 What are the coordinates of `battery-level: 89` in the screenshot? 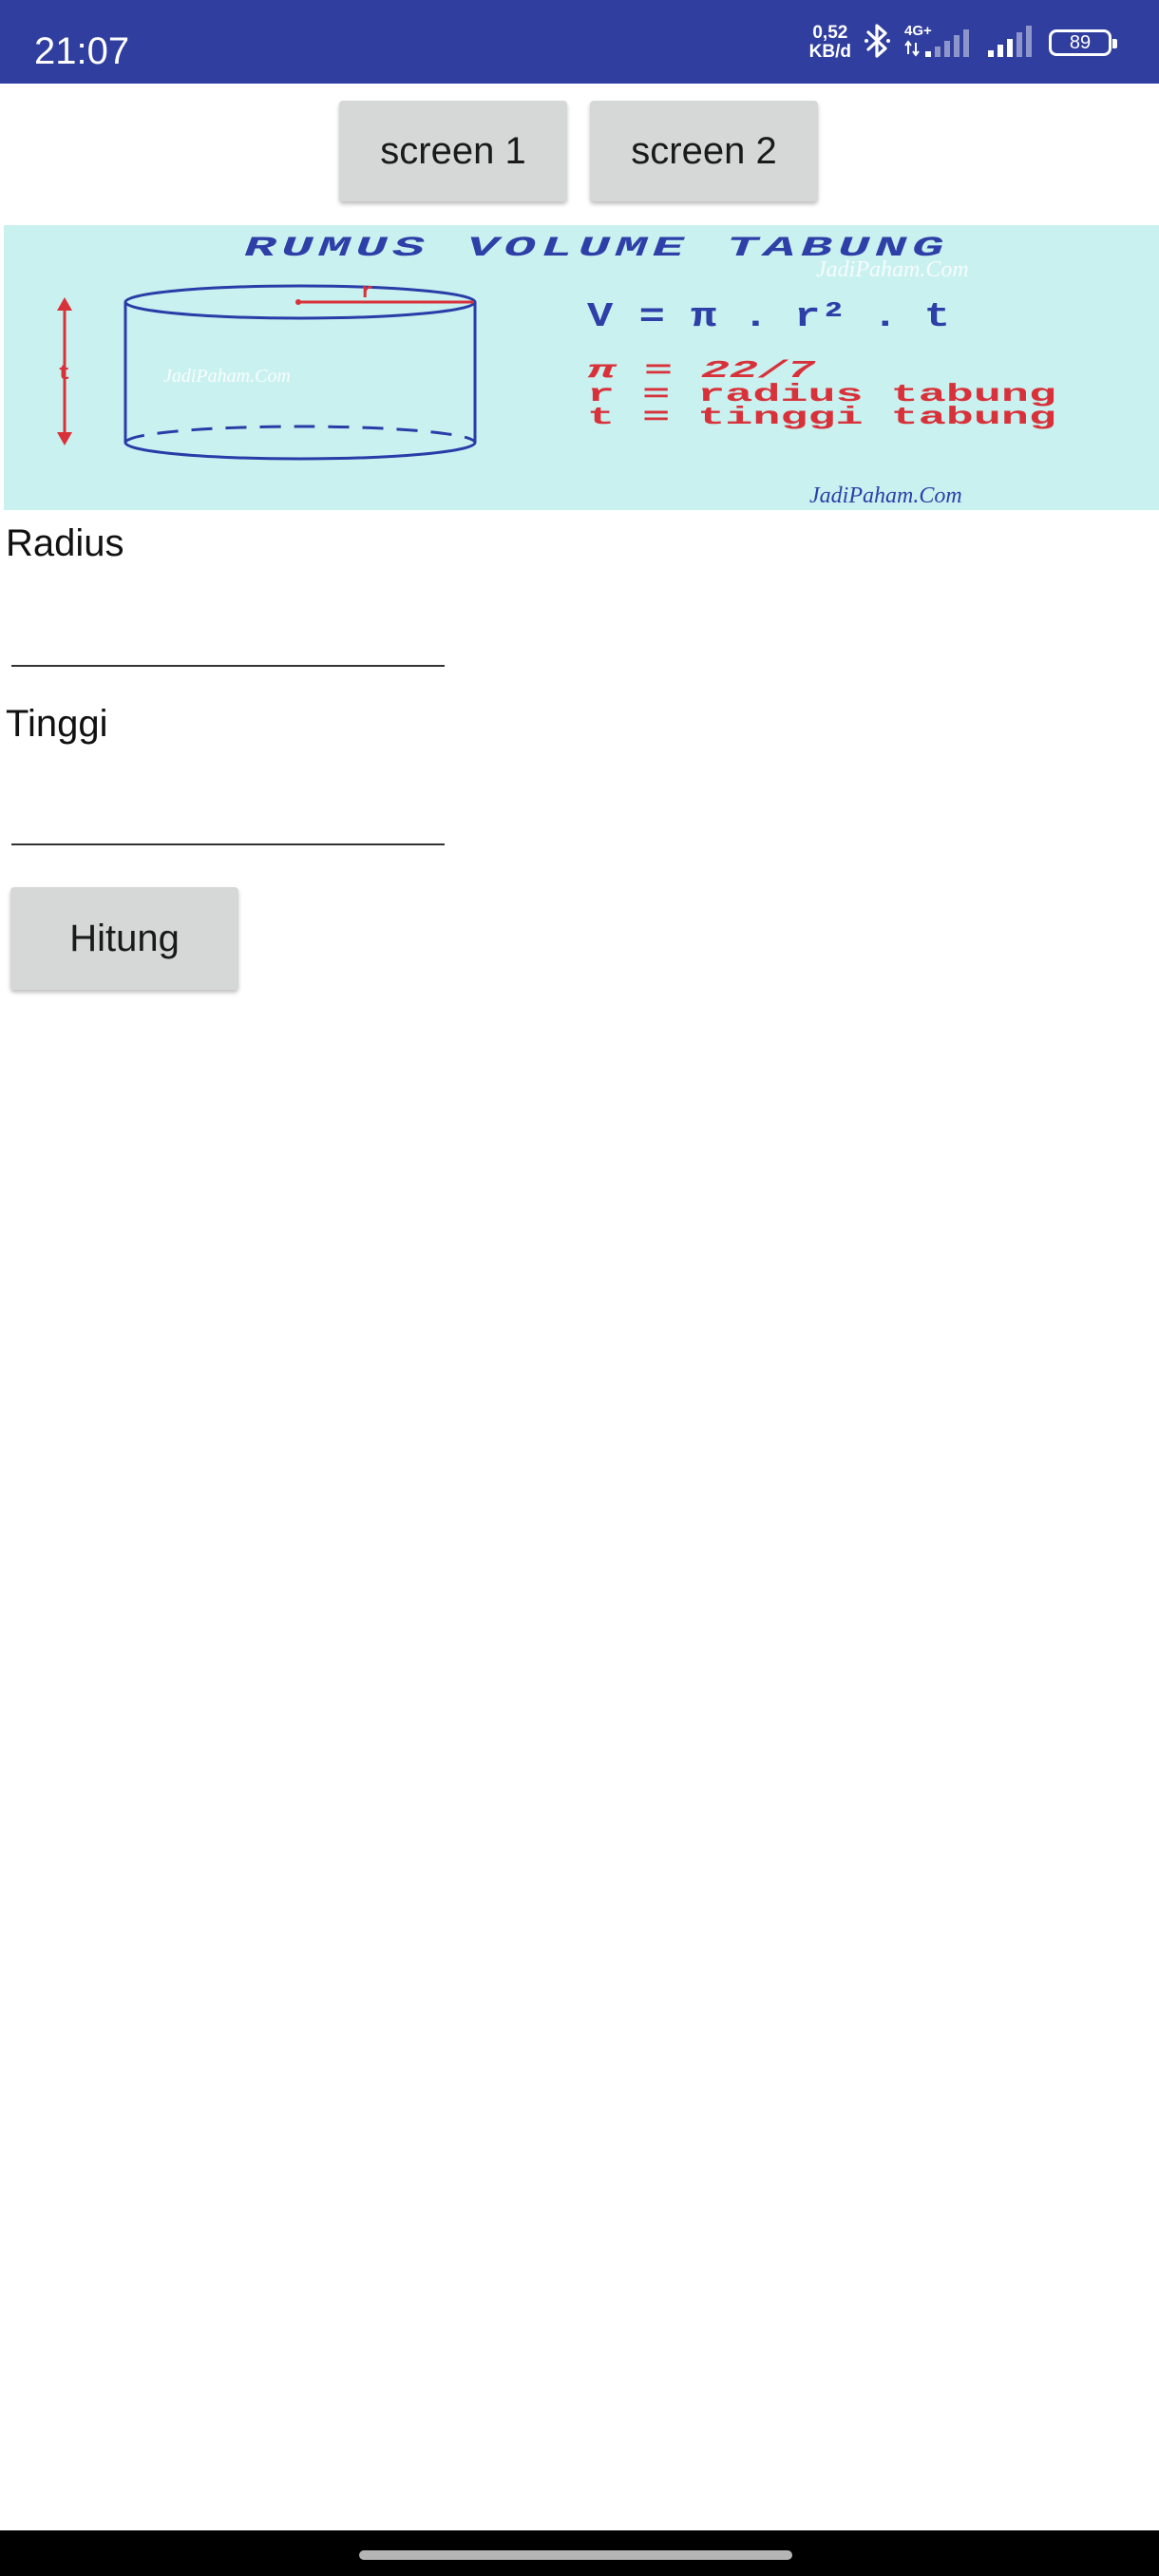 It's located at (1080, 42).